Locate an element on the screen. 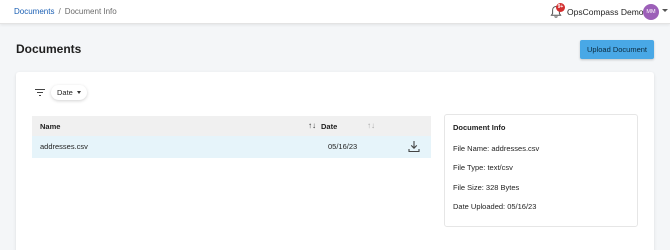 Image resolution: width=670 pixels, height=250 pixels. info-file-type: File Type: text/csv is located at coordinates (483, 167).